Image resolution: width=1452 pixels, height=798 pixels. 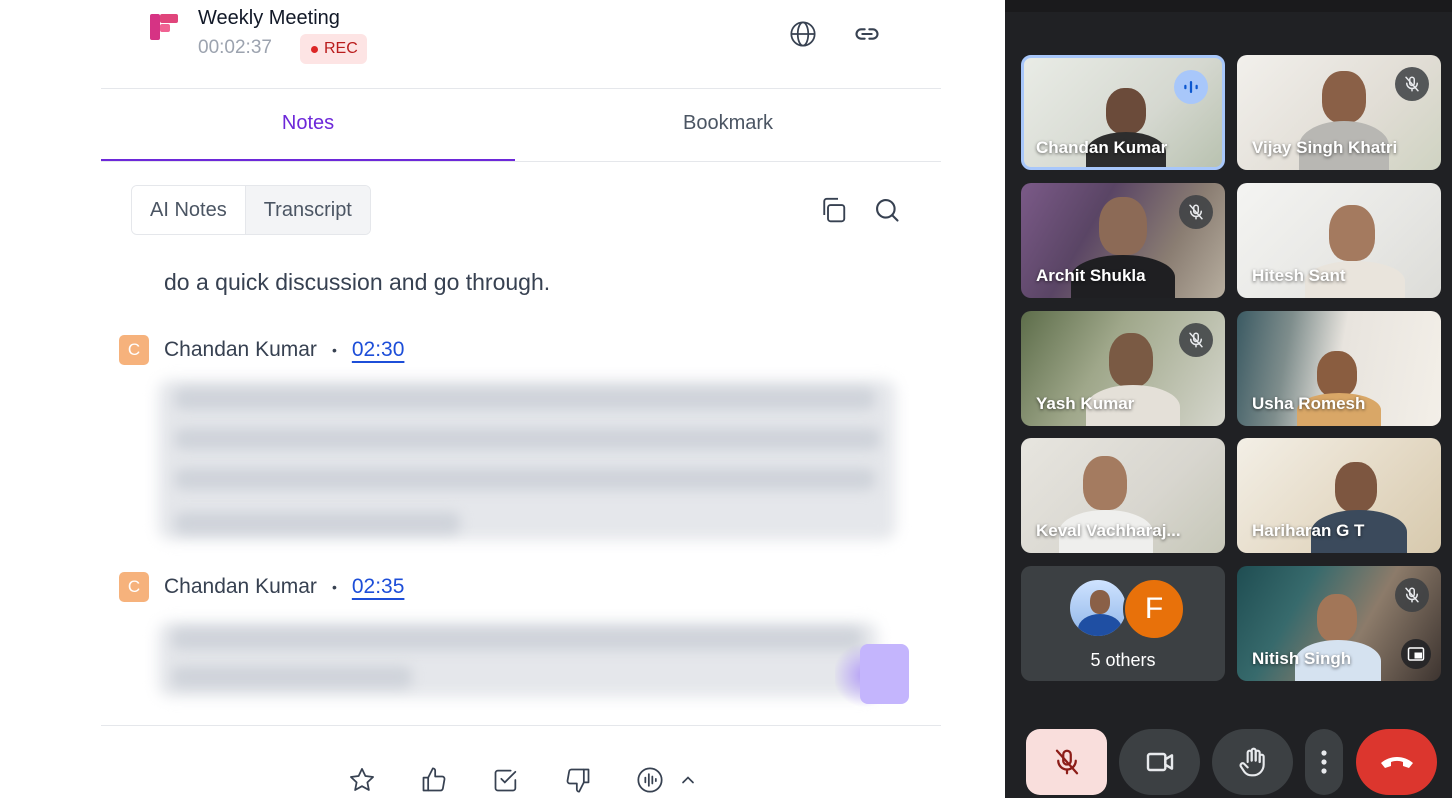 I want to click on transcript-entry-header: C Chandan Kumar • 02:30, so click(x=261, y=350).